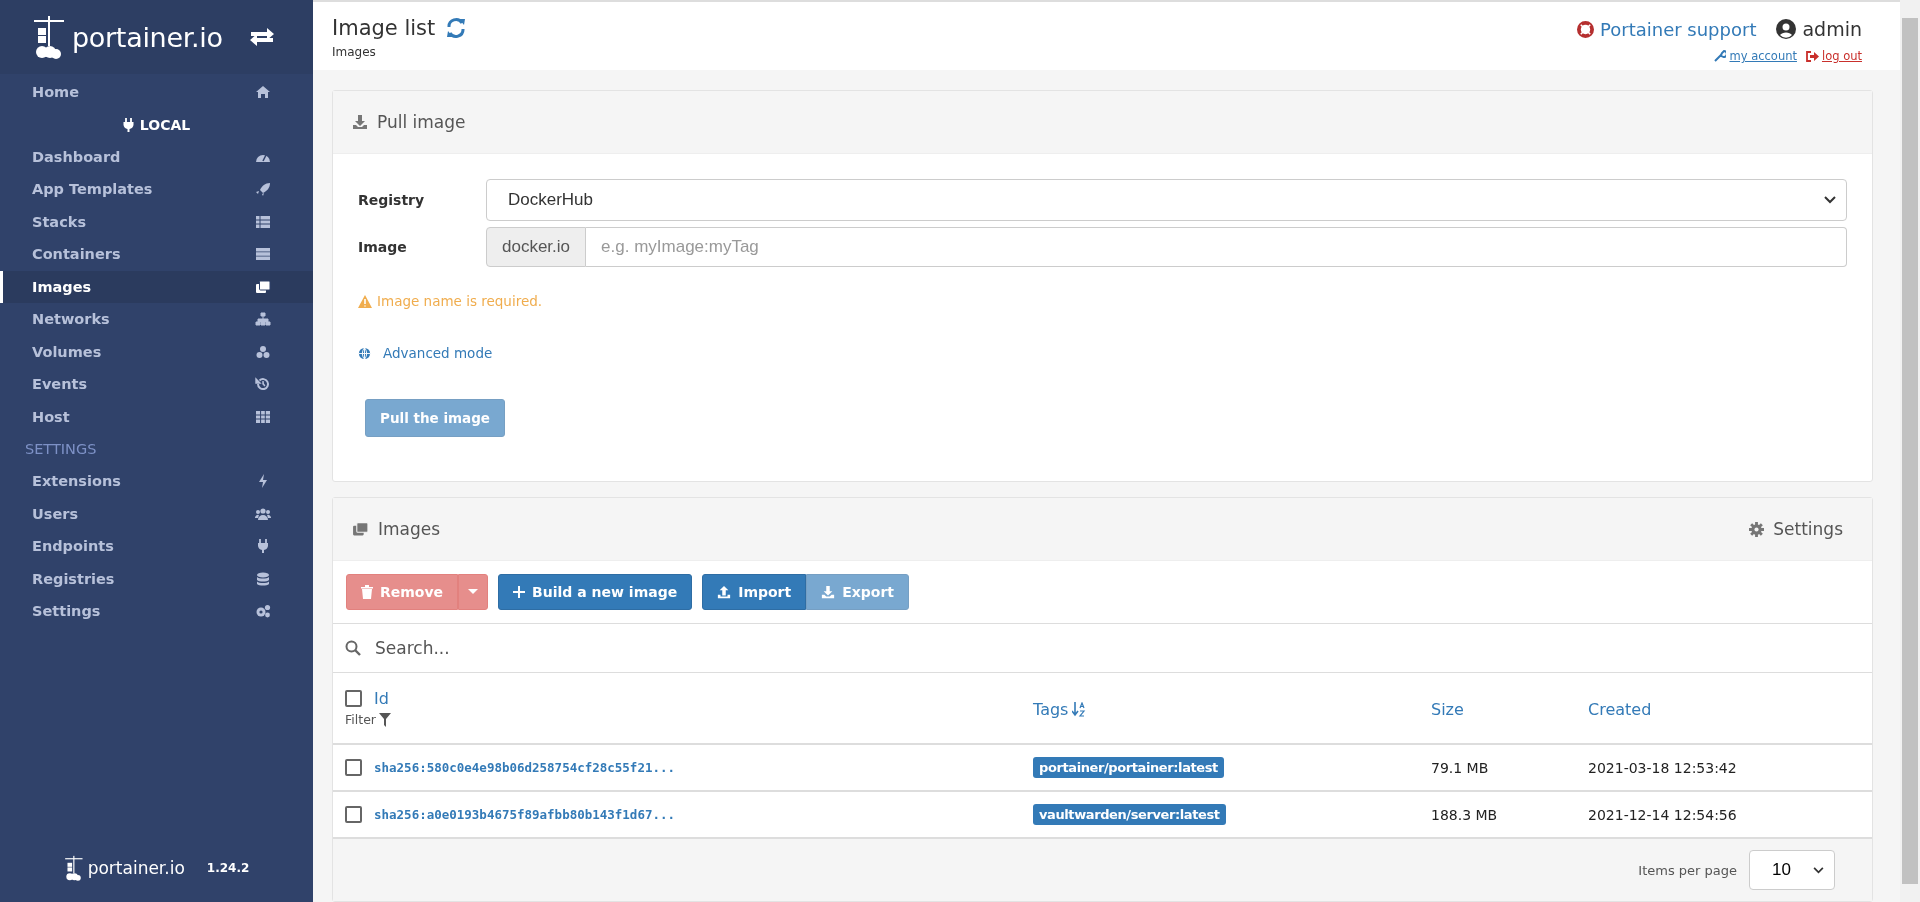 This screenshot has width=1920, height=902. Describe the element at coordinates (156, 513) in the screenshot. I see `sidebar-item: Users` at that location.